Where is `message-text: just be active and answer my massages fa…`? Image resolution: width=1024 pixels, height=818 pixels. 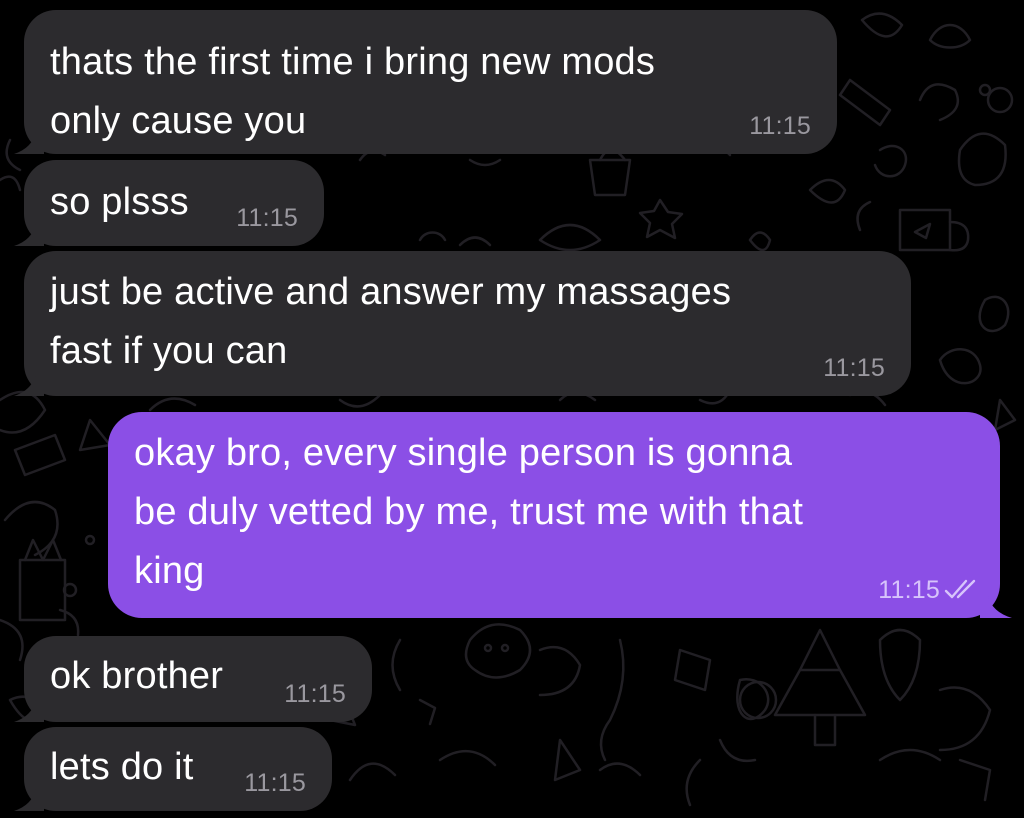
message-text: just be active and answer my massages fa… is located at coordinates (391, 321).